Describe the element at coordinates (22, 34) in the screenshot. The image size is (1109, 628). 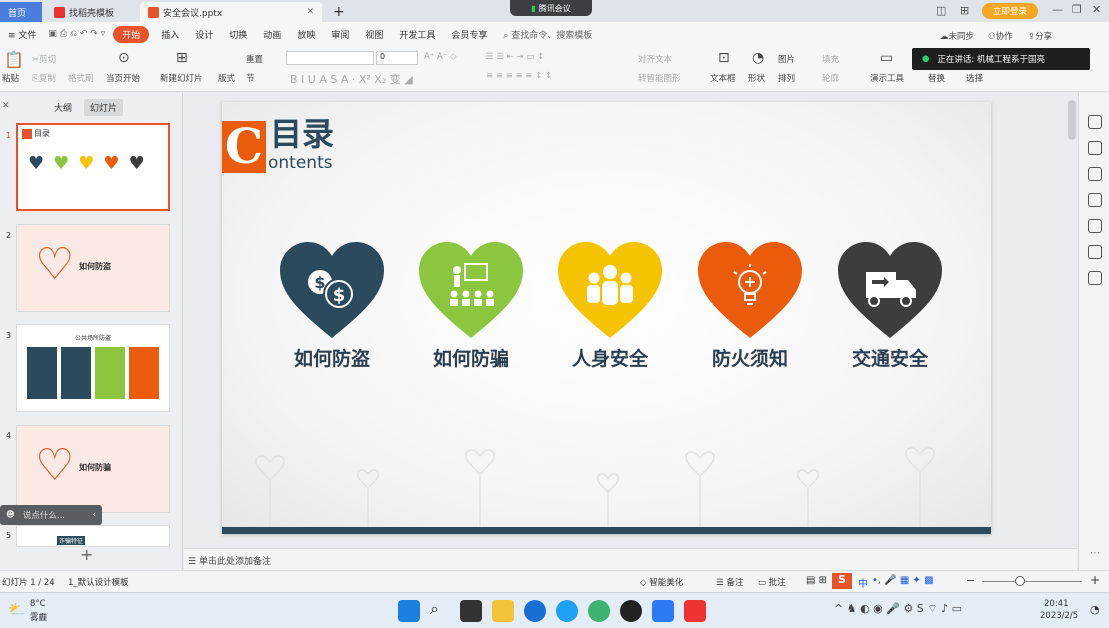
I see `file-menu: ≡ 文件` at that location.